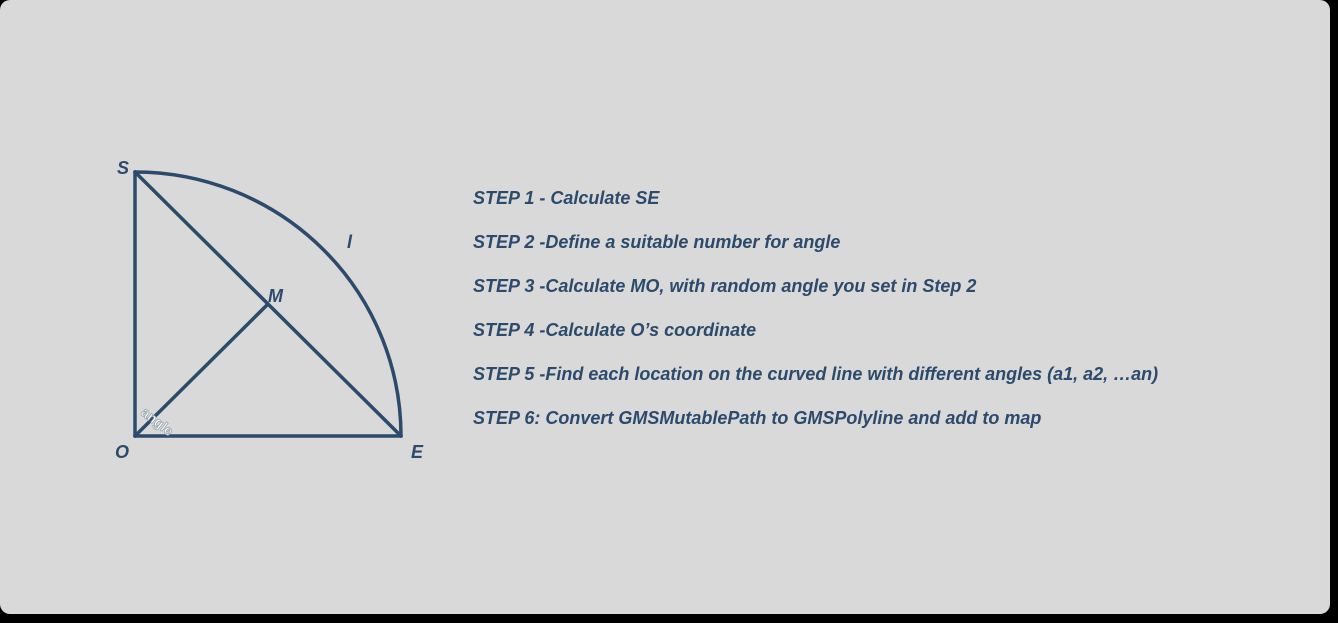  I want to click on step-item-4: STEP 4 -Calculate O’s coordinate, so click(615, 330).